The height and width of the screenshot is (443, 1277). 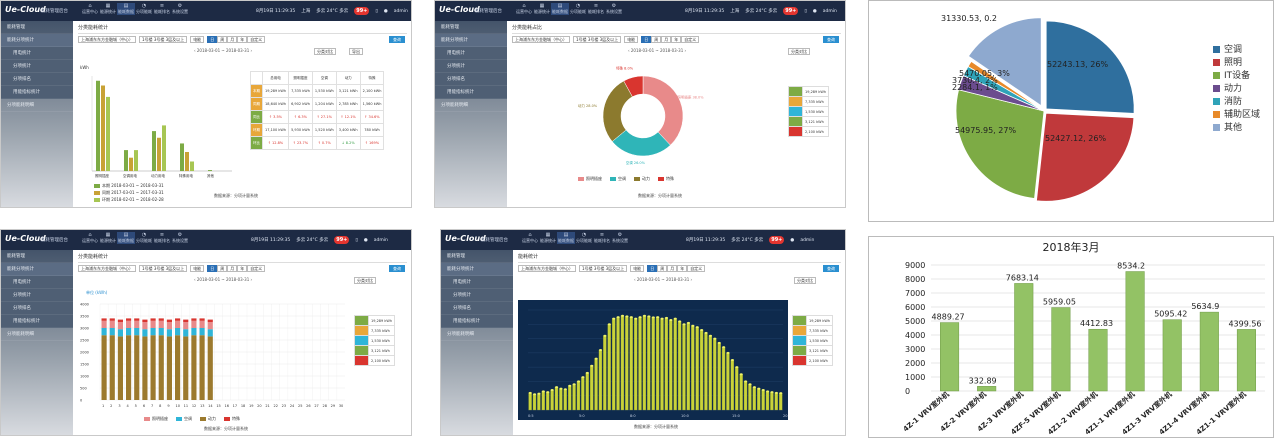 I want to click on export-button: 导出, so click(x=356, y=51).